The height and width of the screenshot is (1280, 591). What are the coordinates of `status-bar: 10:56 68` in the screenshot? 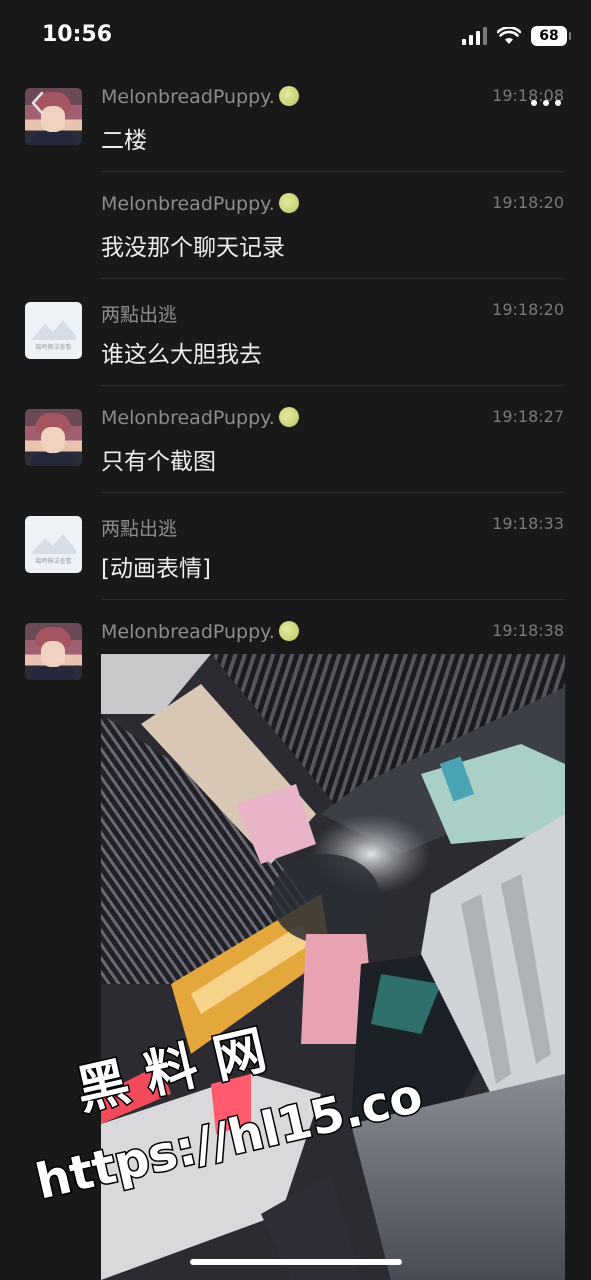 It's located at (295, 35).